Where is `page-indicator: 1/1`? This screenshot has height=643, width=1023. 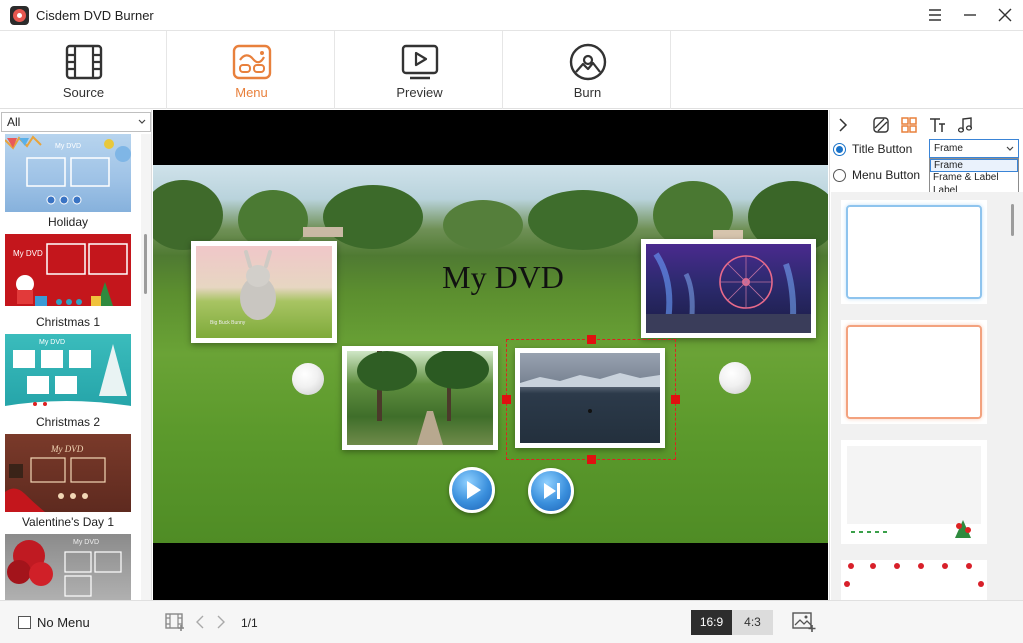 page-indicator: 1/1 is located at coordinates (249, 623).